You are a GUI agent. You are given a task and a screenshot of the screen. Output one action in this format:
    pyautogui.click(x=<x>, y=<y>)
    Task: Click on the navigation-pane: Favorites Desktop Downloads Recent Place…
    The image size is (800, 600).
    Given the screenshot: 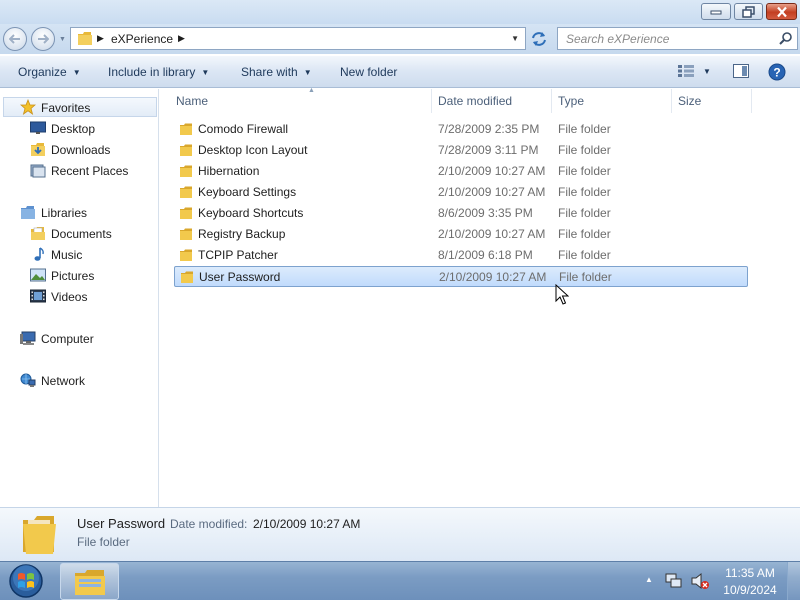 What is the action you would take?
    pyautogui.click(x=79, y=298)
    